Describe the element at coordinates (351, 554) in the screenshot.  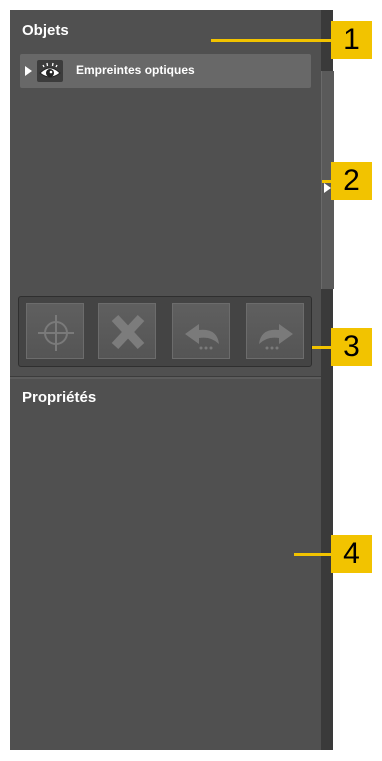
I see `callout-4: 4` at that location.